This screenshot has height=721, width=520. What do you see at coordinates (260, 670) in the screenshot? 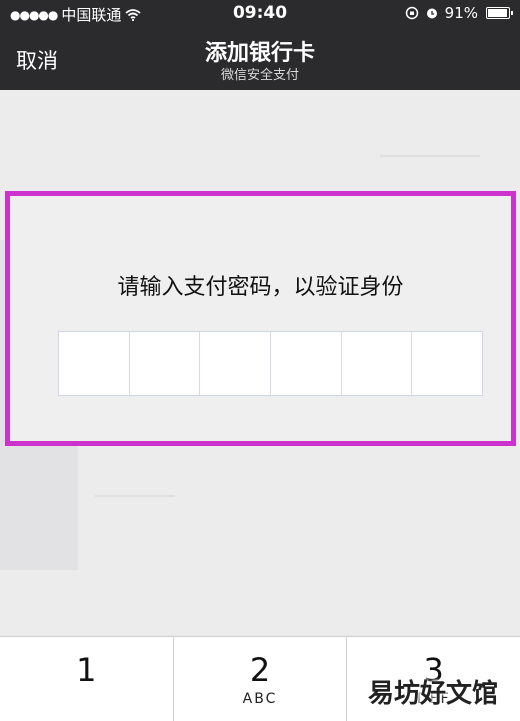
I see `key-digit: 2` at bounding box center [260, 670].